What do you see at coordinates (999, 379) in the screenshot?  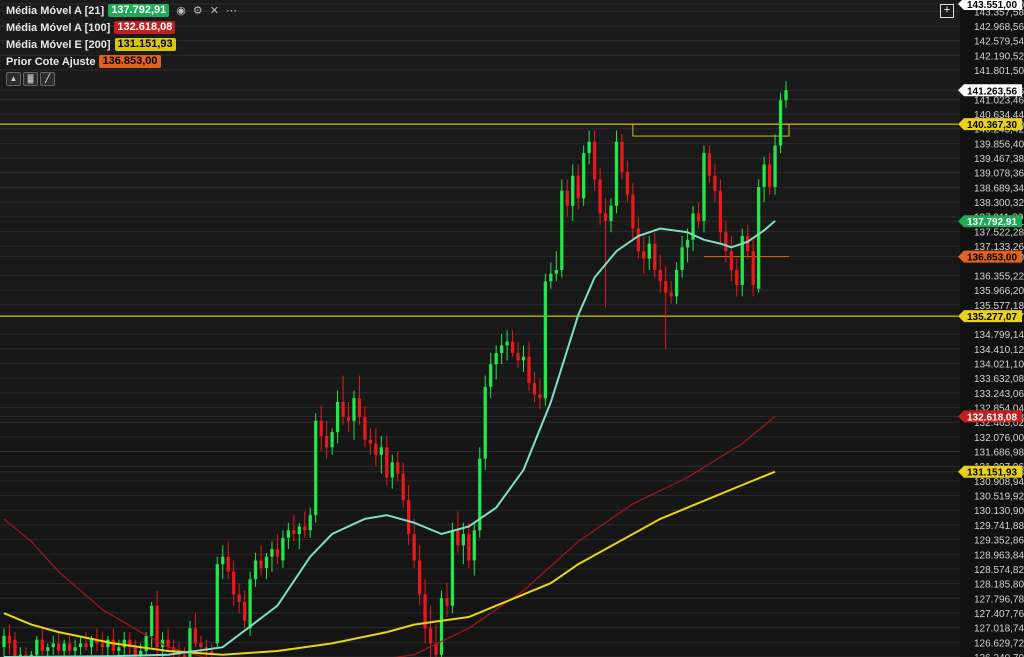 I see `tick-label: 133.632,08` at bounding box center [999, 379].